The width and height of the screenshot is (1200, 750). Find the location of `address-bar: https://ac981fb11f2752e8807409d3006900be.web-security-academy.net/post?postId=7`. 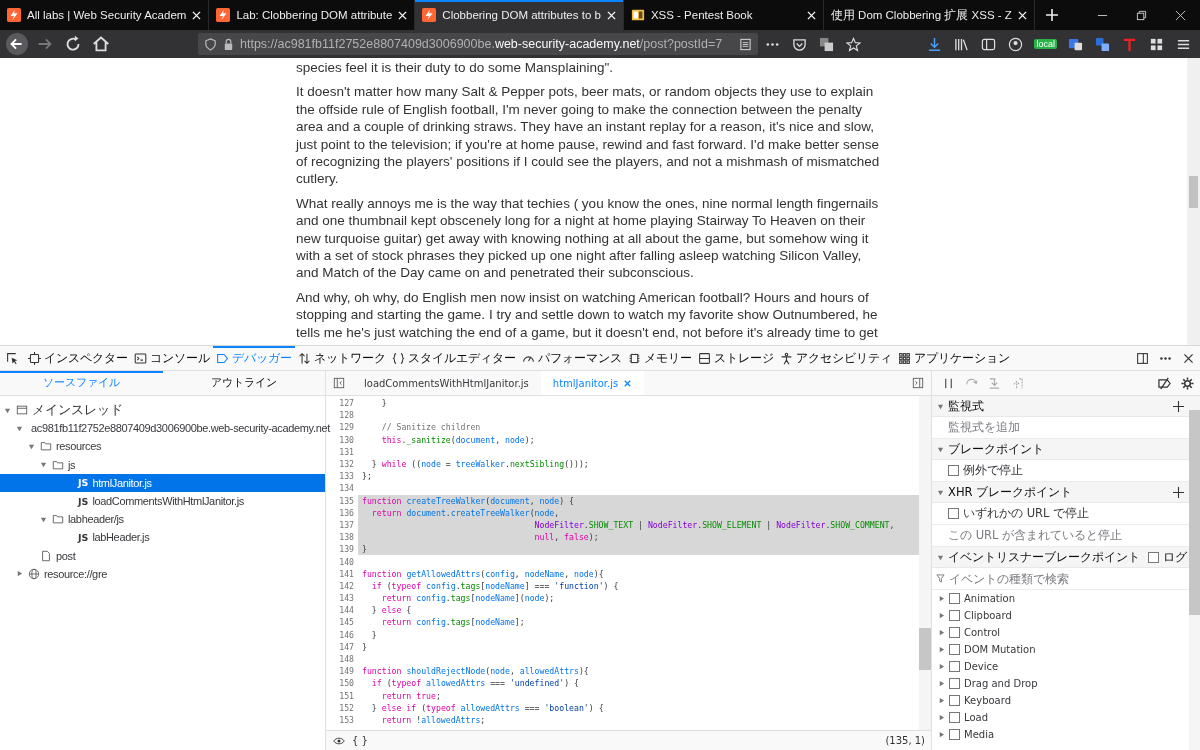

address-bar: https://ac981fb11f2752e8807409d3006900be.web-security-academy.net/post?postId=7 is located at coordinates (478, 44).